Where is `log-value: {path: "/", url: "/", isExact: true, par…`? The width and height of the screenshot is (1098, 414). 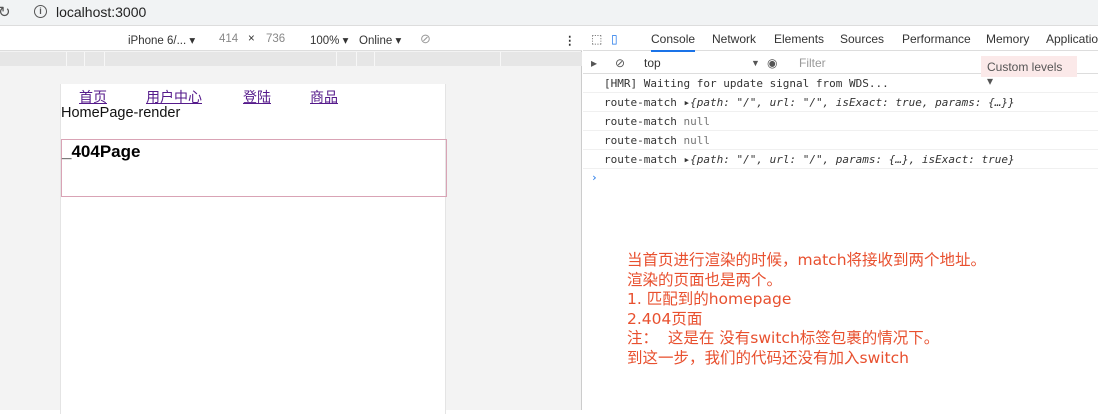 log-value: {path: "/", url: "/", isExact: true, par… is located at coordinates (852, 102).